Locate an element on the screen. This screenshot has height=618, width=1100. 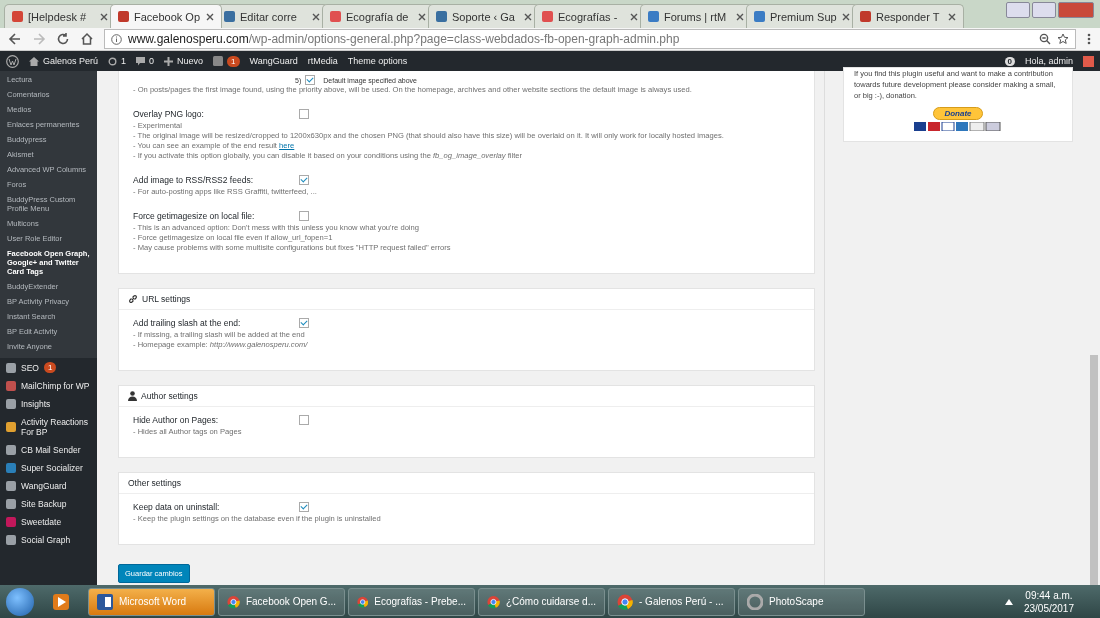
menu-item: MailChimp for WP is located at coordinates (48, 386).